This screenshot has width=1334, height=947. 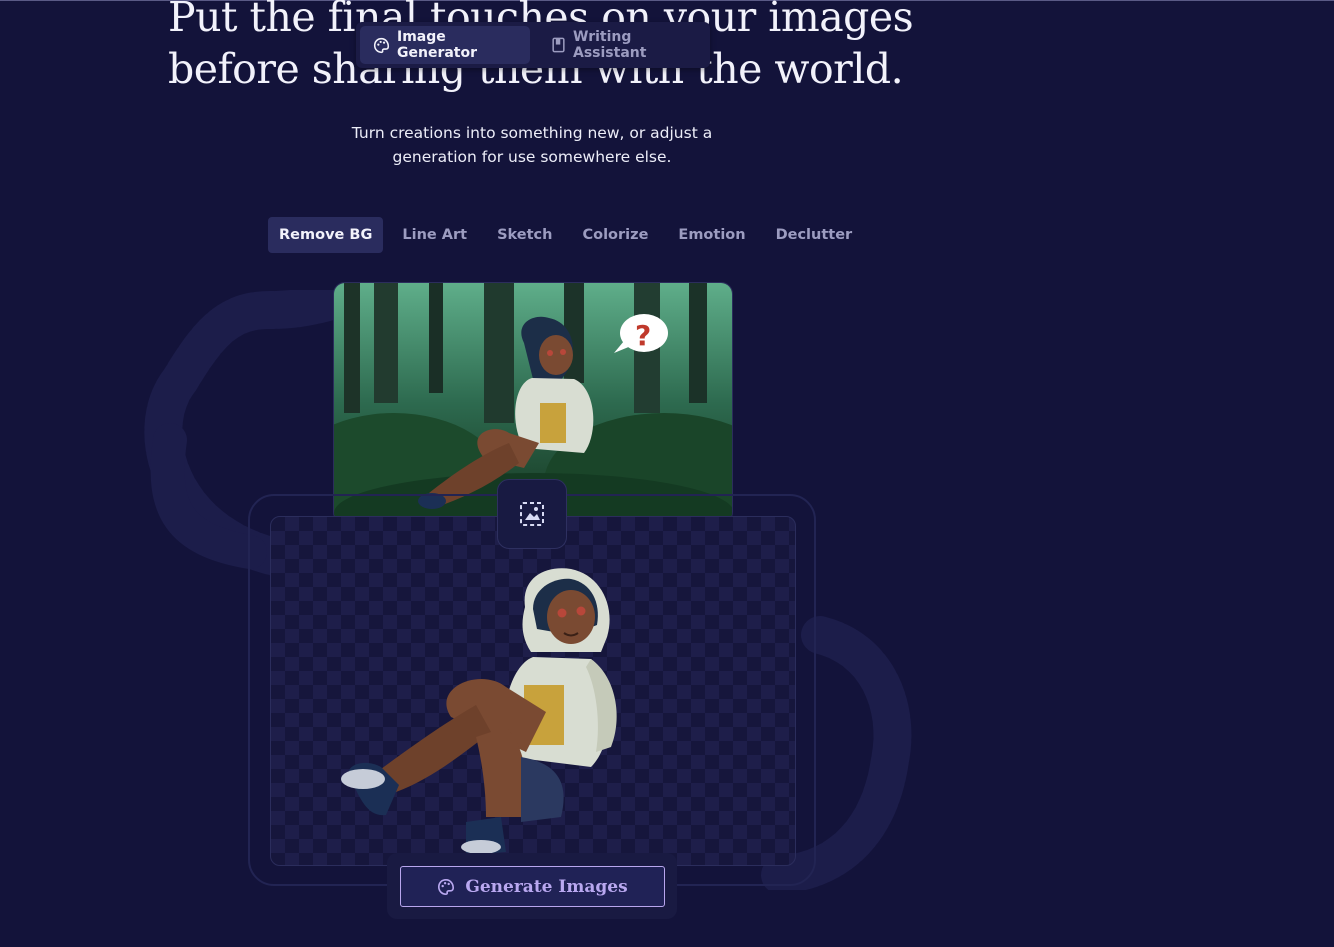 I want to click on tab-image-generator: Image Generator, so click(x=445, y=45).